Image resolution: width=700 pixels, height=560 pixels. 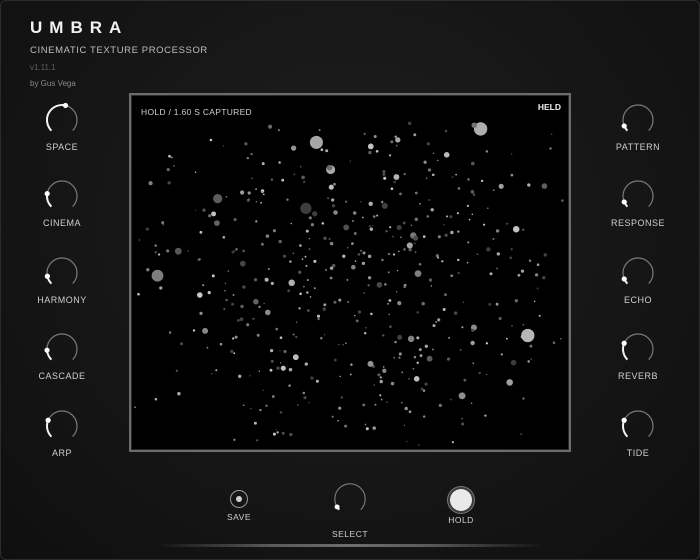 I want to click on knob-cascade: CASCADE, so click(x=62, y=361).